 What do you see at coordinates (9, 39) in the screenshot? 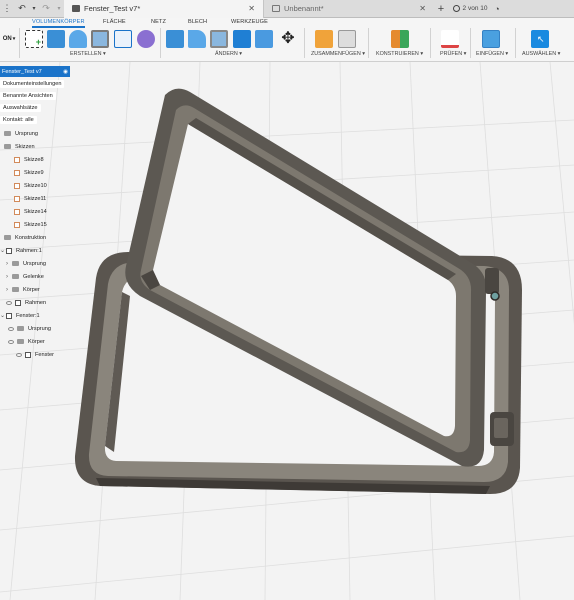
I see `workspace-switcher: ON ▾` at bounding box center [9, 39].